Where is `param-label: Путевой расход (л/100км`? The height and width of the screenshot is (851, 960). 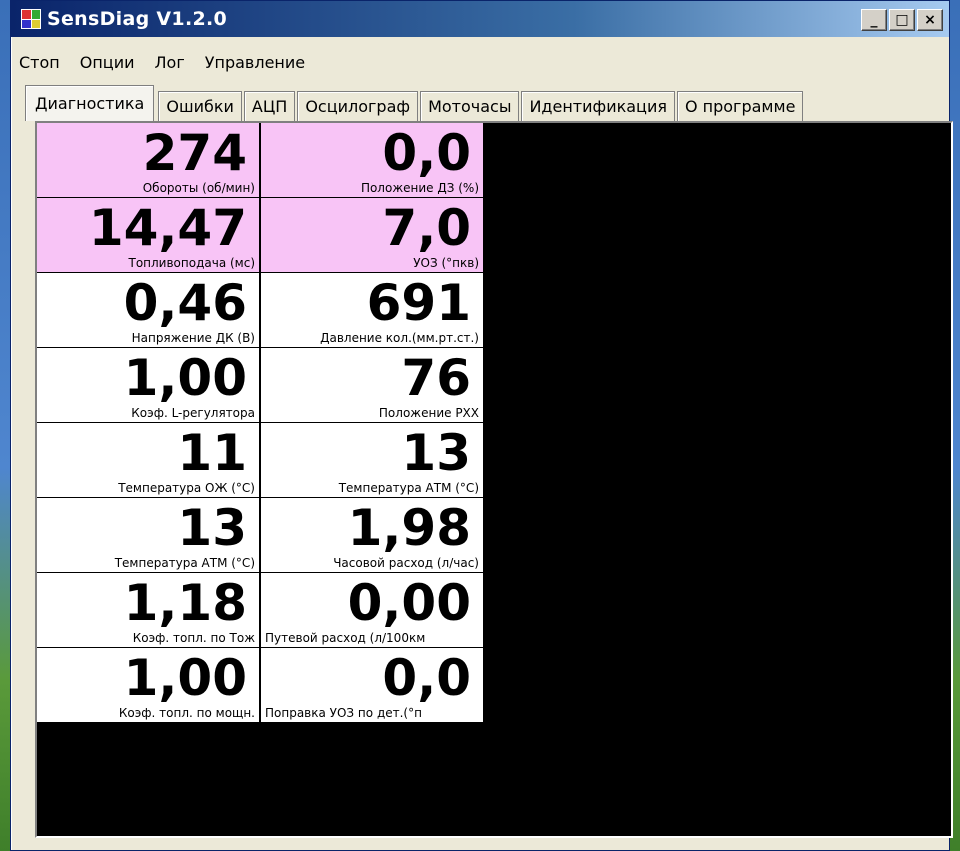 param-label: Путевой расход (л/100км is located at coordinates (345, 638).